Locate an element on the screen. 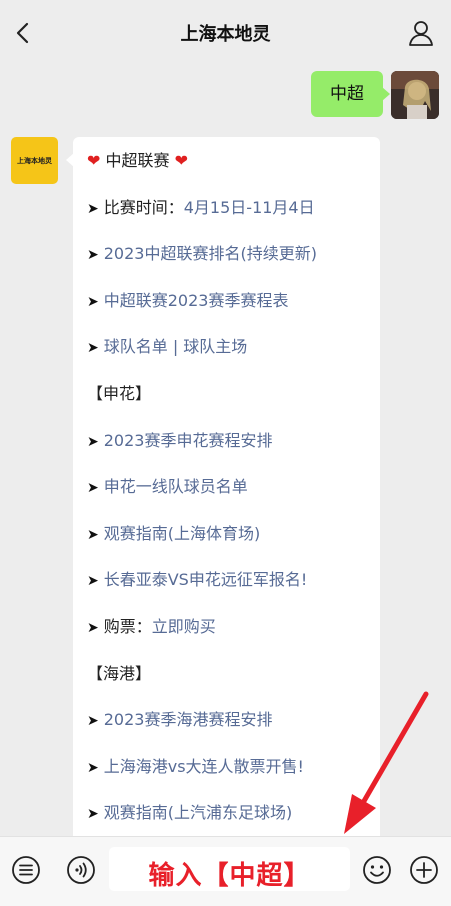  link-shenhua-roster: 申花一线队球员名单 is located at coordinates (176, 486).